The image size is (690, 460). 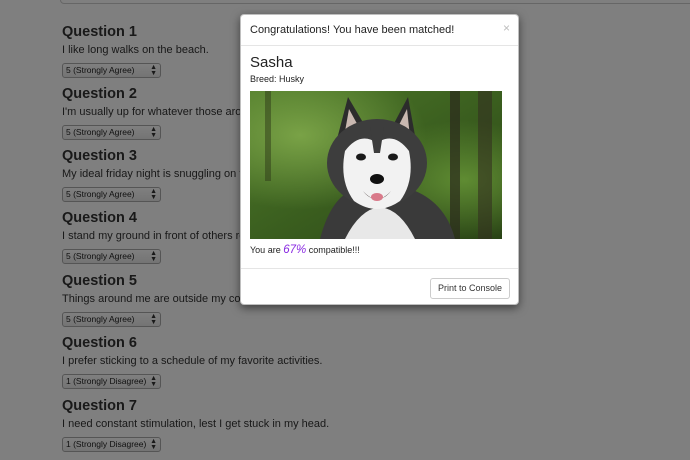 I want to click on match-name: Sasha, so click(x=271, y=62).